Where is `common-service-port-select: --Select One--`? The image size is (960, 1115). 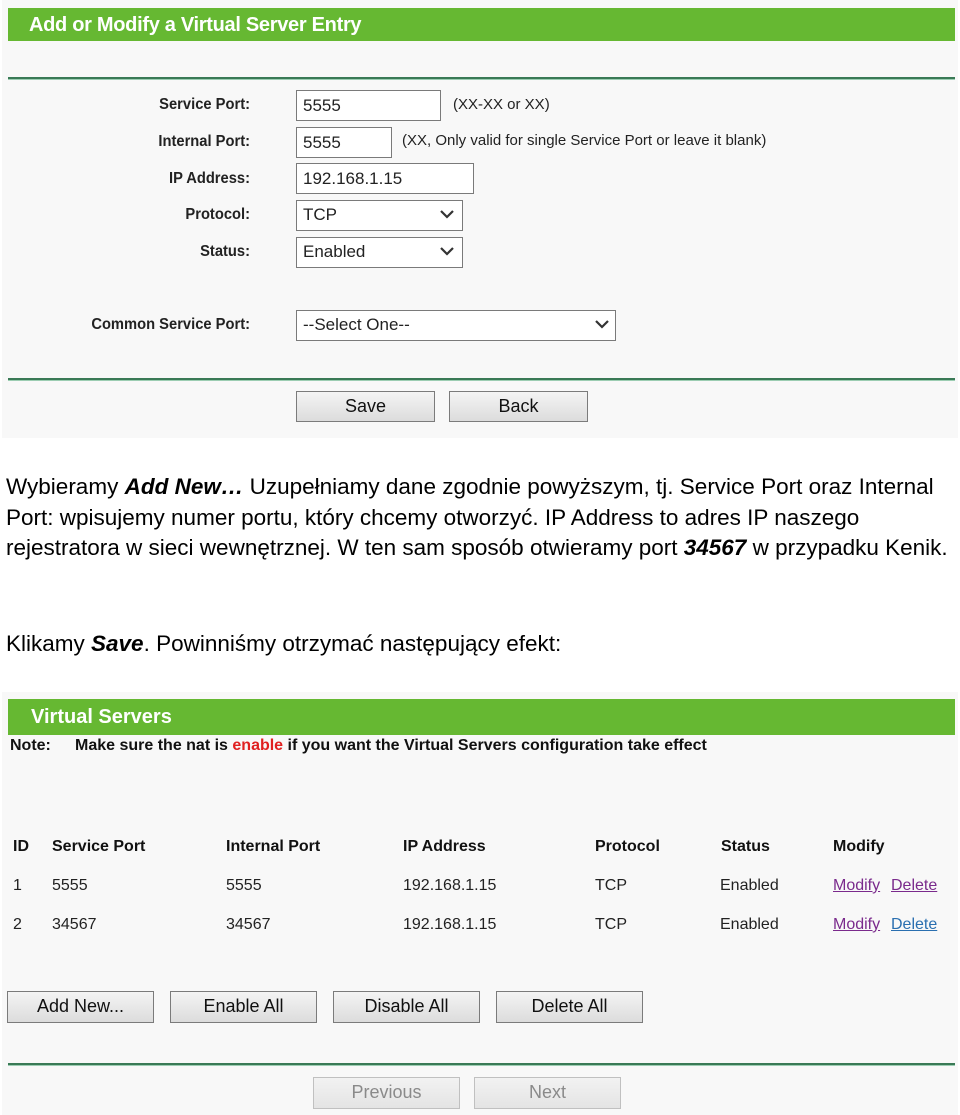
common-service-port-select: --Select One-- is located at coordinates (456, 325).